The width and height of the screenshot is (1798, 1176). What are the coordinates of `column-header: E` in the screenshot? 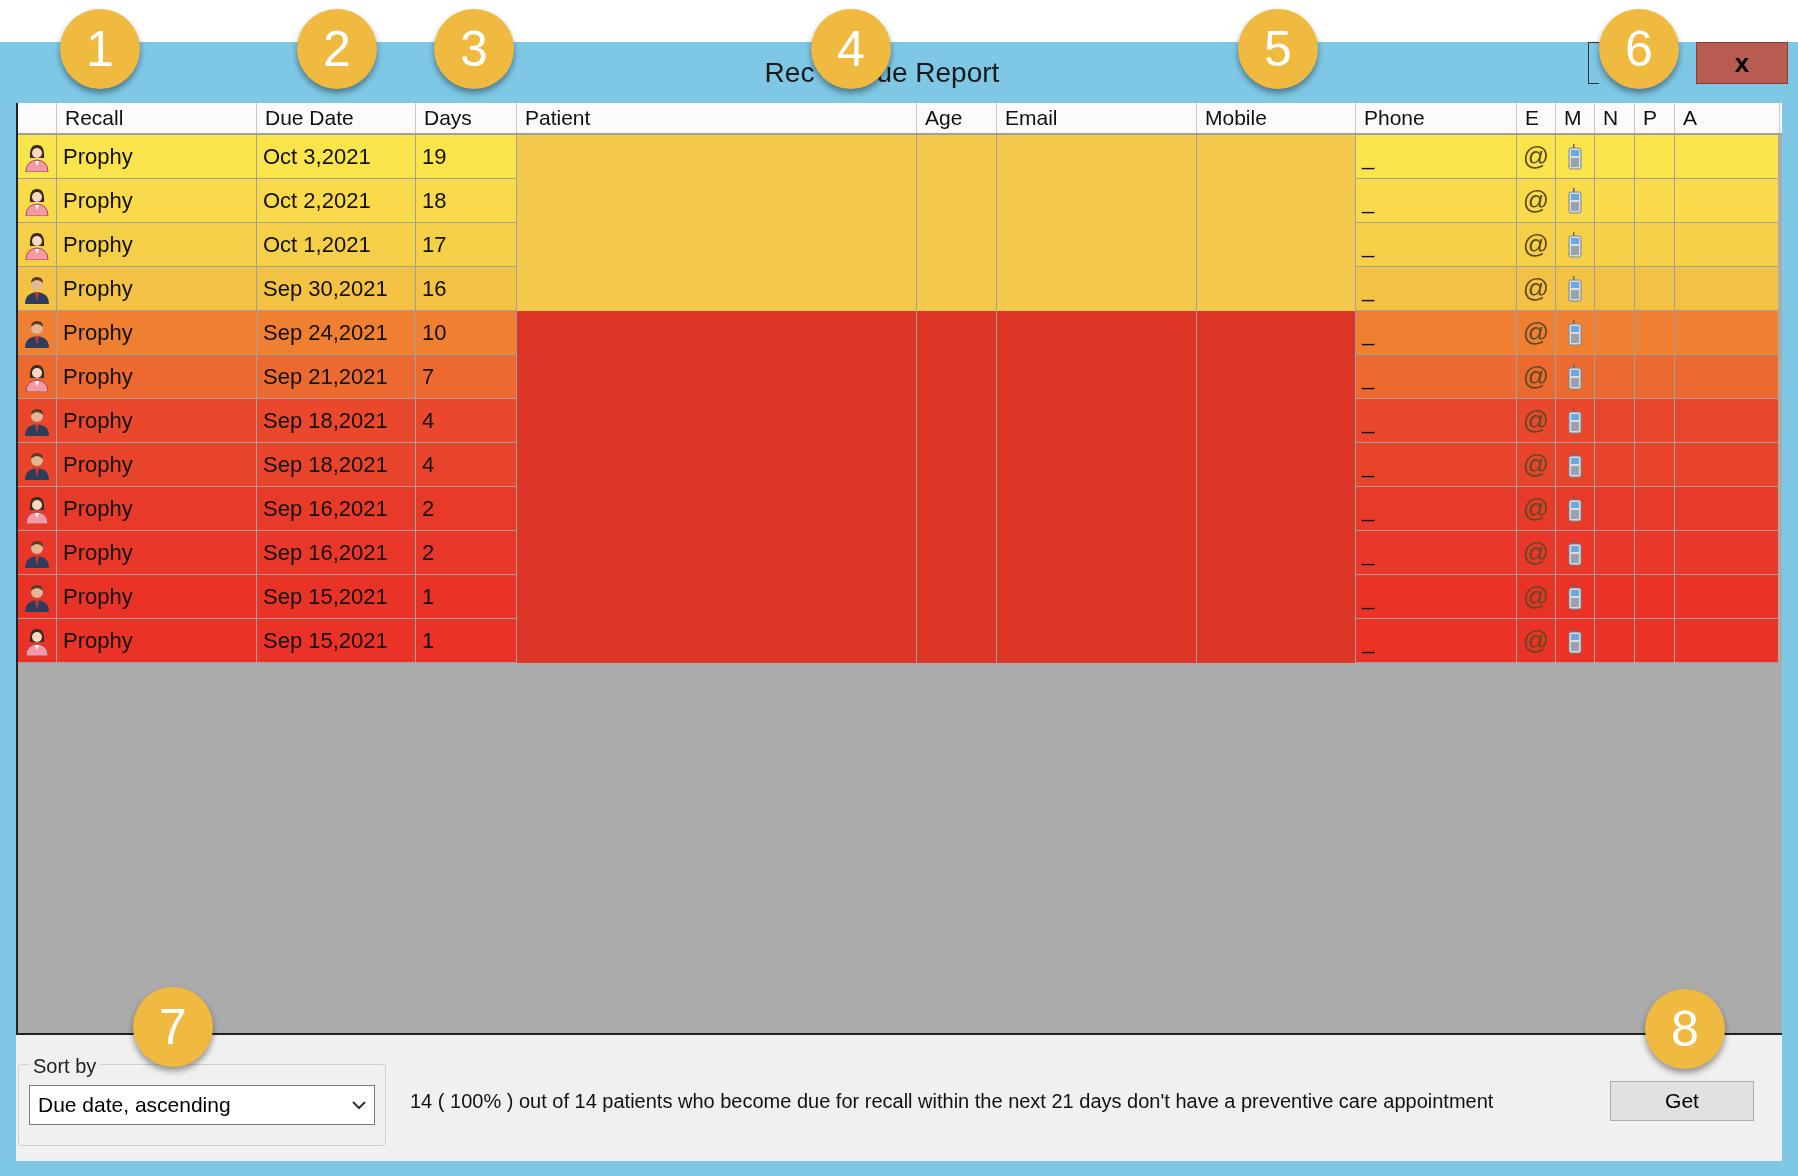 It's located at (1536, 118).